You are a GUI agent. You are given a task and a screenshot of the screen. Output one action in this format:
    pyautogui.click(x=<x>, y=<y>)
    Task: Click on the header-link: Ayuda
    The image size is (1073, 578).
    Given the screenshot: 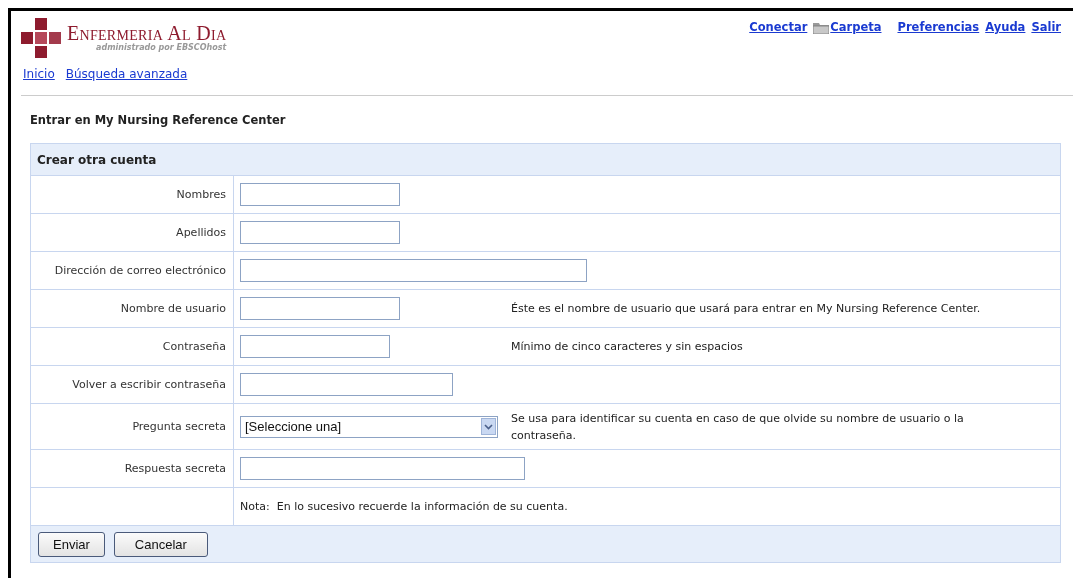 What is the action you would take?
    pyautogui.click(x=1005, y=27)
    